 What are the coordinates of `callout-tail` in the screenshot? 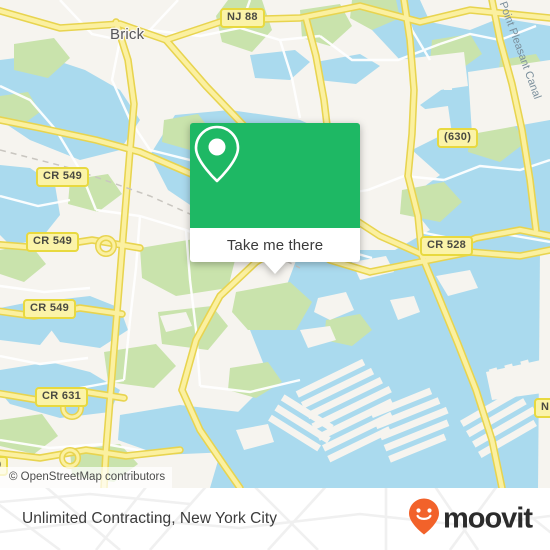 It's located at (275, 268).